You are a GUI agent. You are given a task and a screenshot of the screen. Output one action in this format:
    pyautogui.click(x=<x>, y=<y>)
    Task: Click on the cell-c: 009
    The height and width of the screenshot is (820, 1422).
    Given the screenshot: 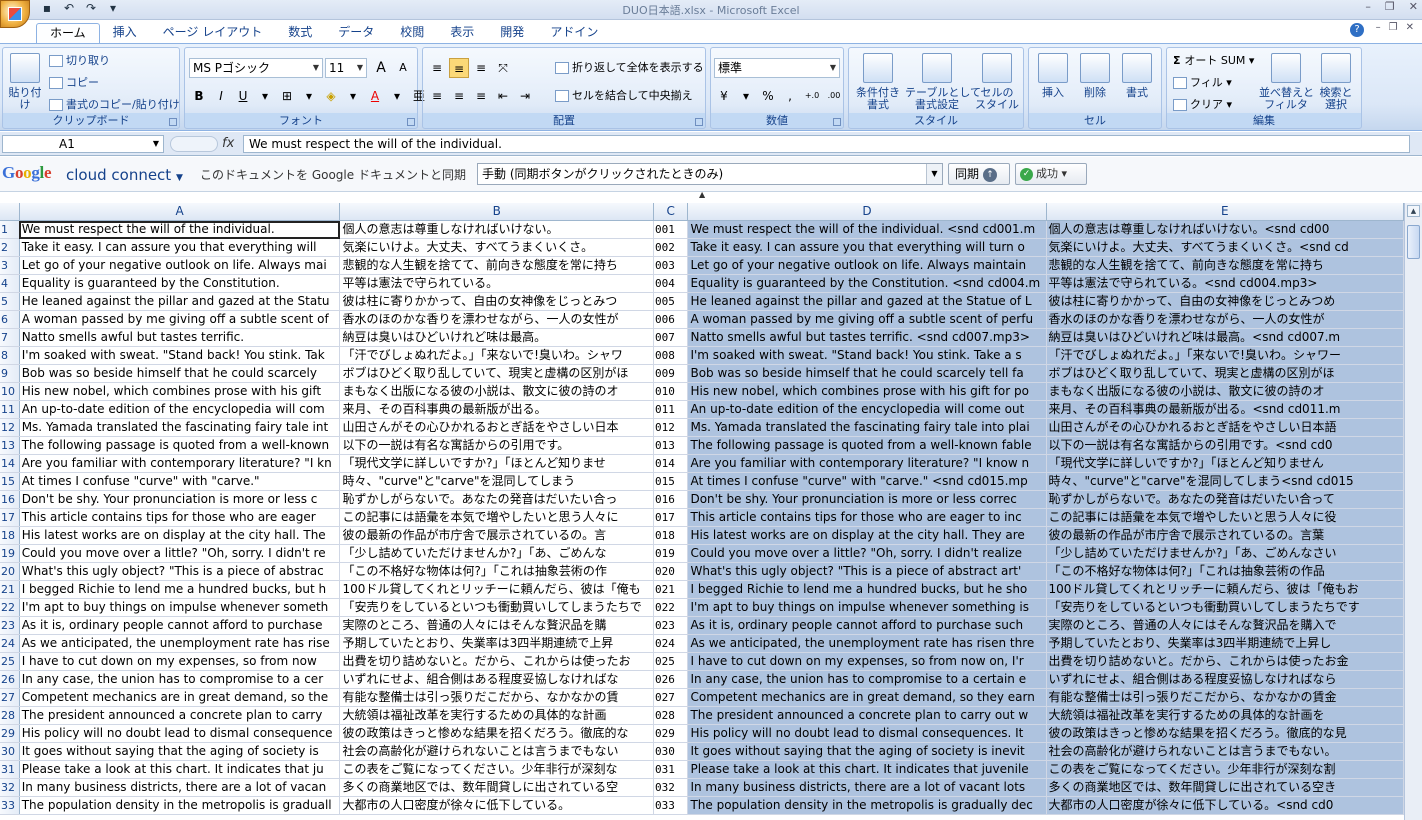 What is the action you would take?
    pyautogui.click(x=671, y=373)
    